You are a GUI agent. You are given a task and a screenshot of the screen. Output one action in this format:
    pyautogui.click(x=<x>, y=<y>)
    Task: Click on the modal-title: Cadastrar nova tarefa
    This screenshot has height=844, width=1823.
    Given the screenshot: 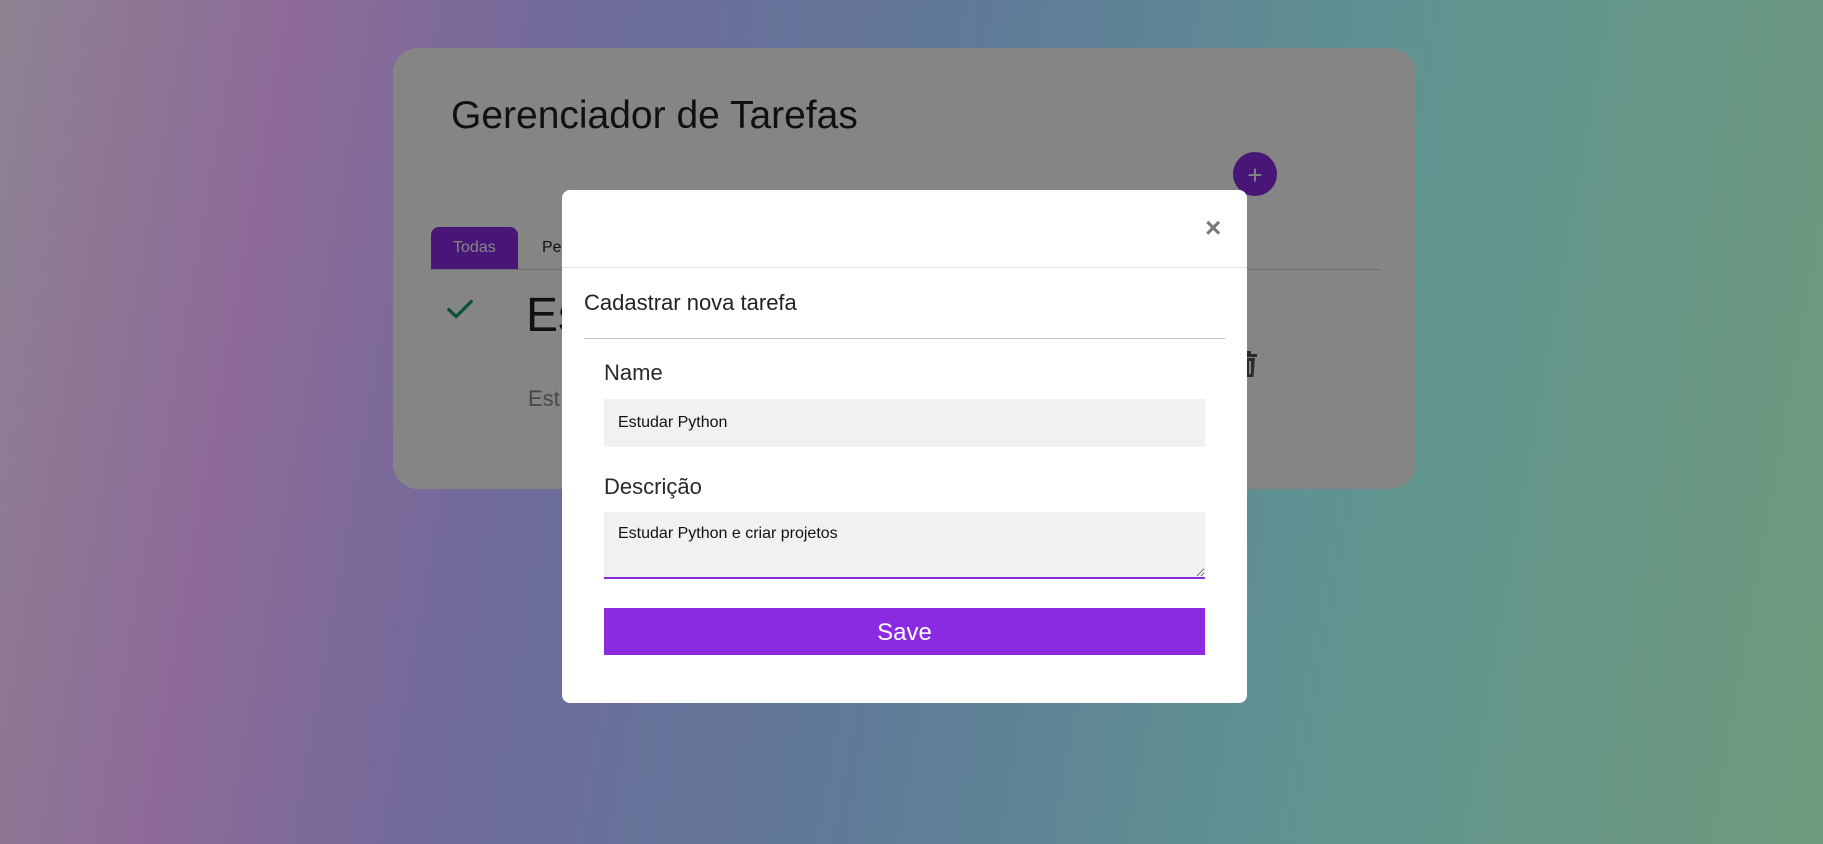 What is the action you would take?
    pyautogui.click(x=690, y=302)
    